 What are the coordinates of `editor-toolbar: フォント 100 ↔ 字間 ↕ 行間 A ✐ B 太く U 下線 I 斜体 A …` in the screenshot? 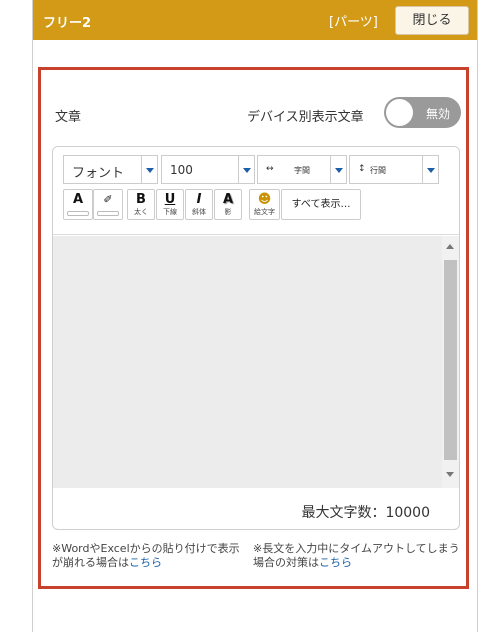 It's located at (256, 191).